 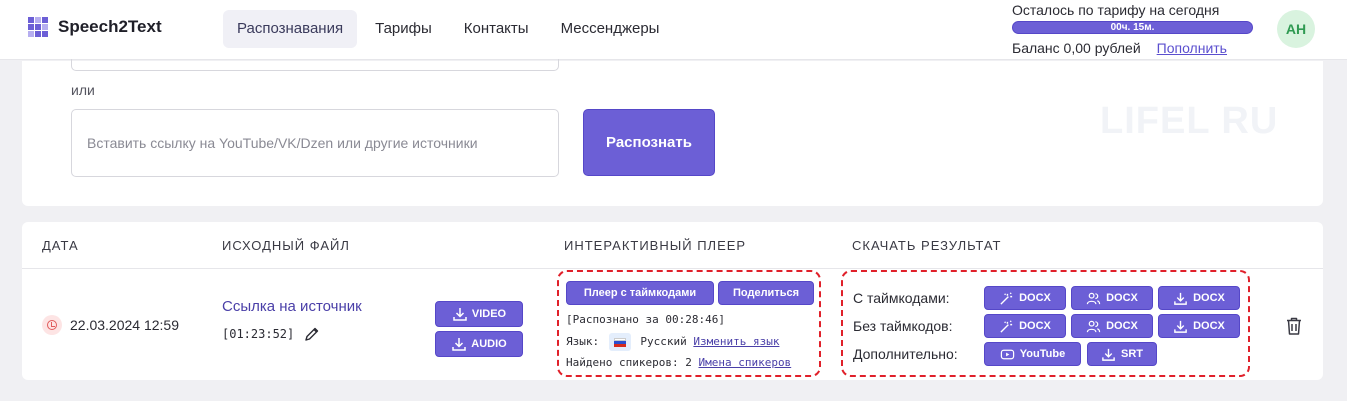 What do you see at coordinates (1007, 354) in the screenshot?
I see `youtube-icon` at bounding box center [1007, 354].